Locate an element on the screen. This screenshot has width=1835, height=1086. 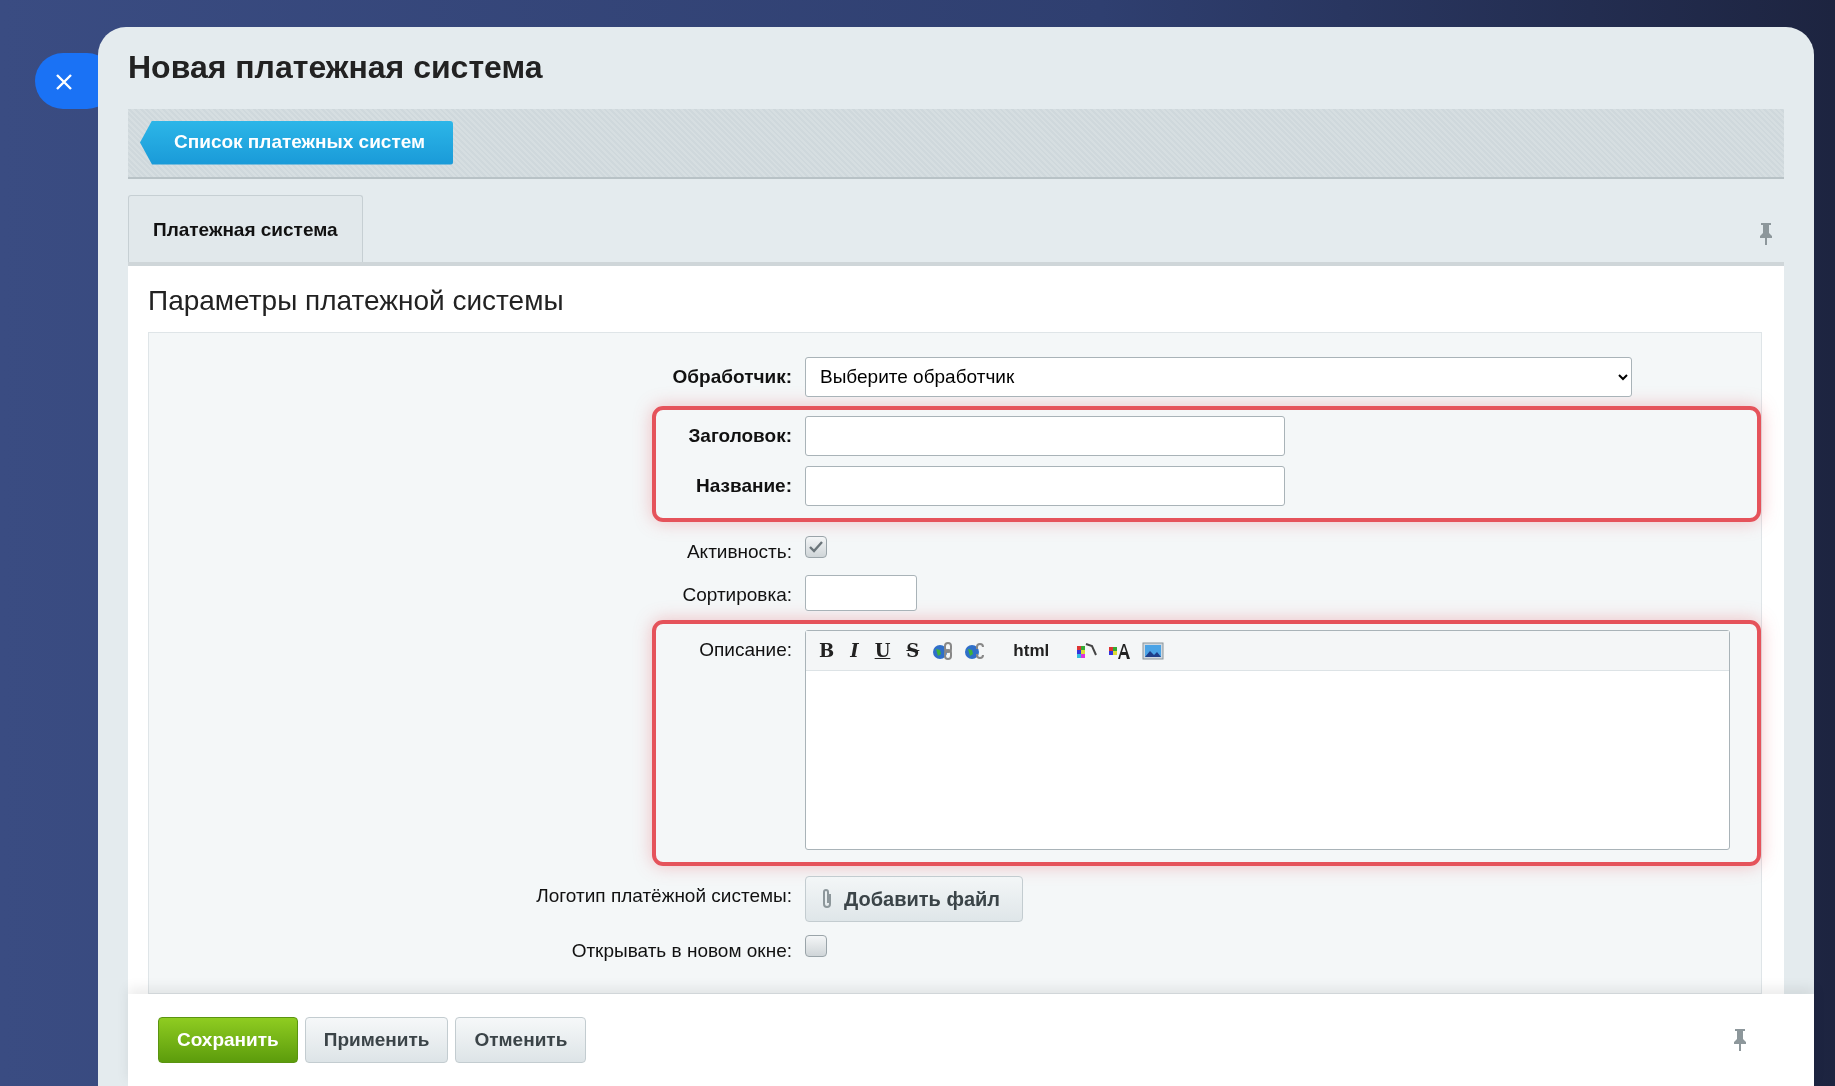
paperclip-icon is located at coordinates (827, 899).